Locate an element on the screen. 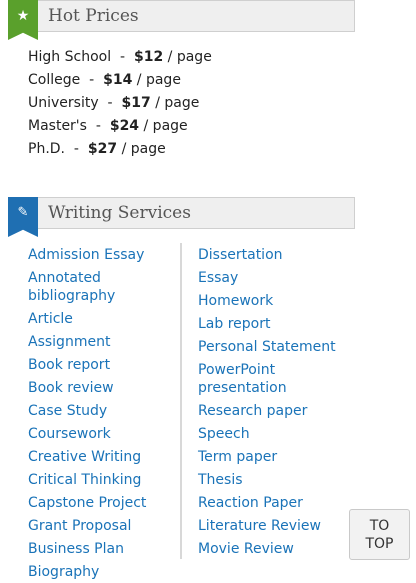  service-link: Coursework is located at coordinates (103, 433).